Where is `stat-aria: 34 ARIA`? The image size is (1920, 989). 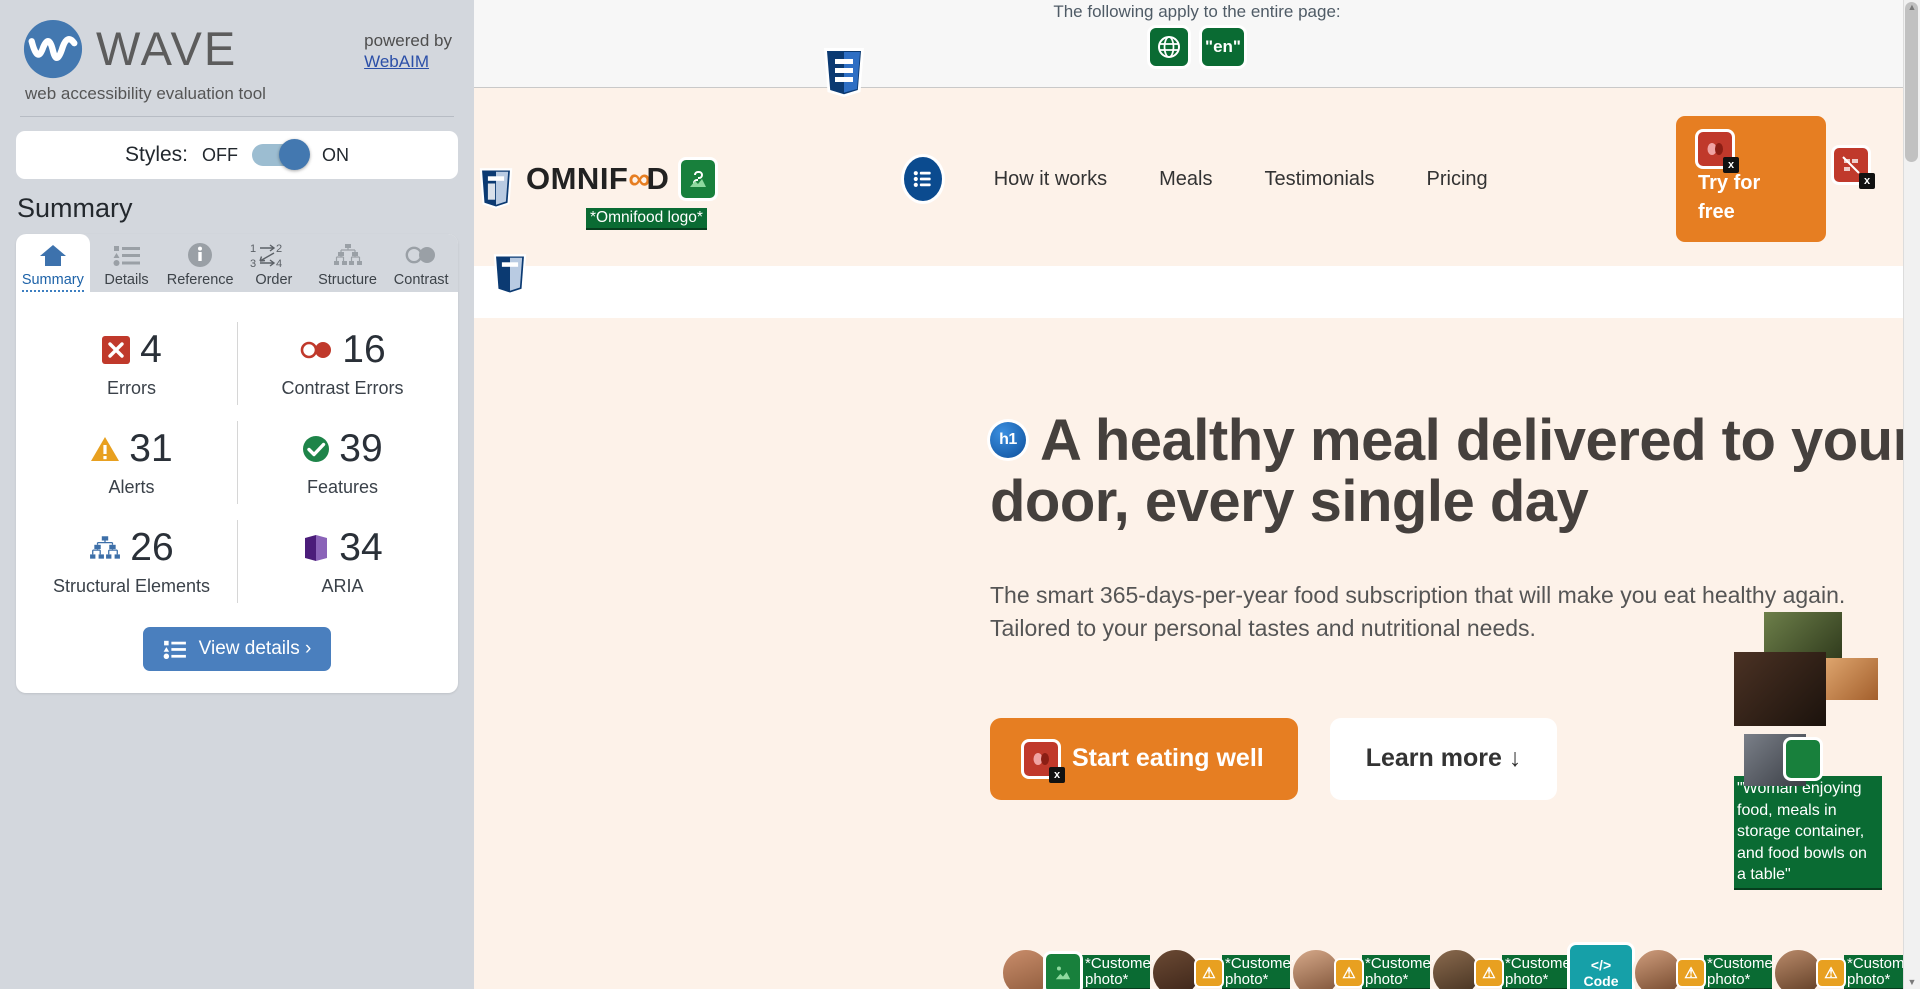 stat-aria: 34 ARIA is located at coordinates (342, 561).